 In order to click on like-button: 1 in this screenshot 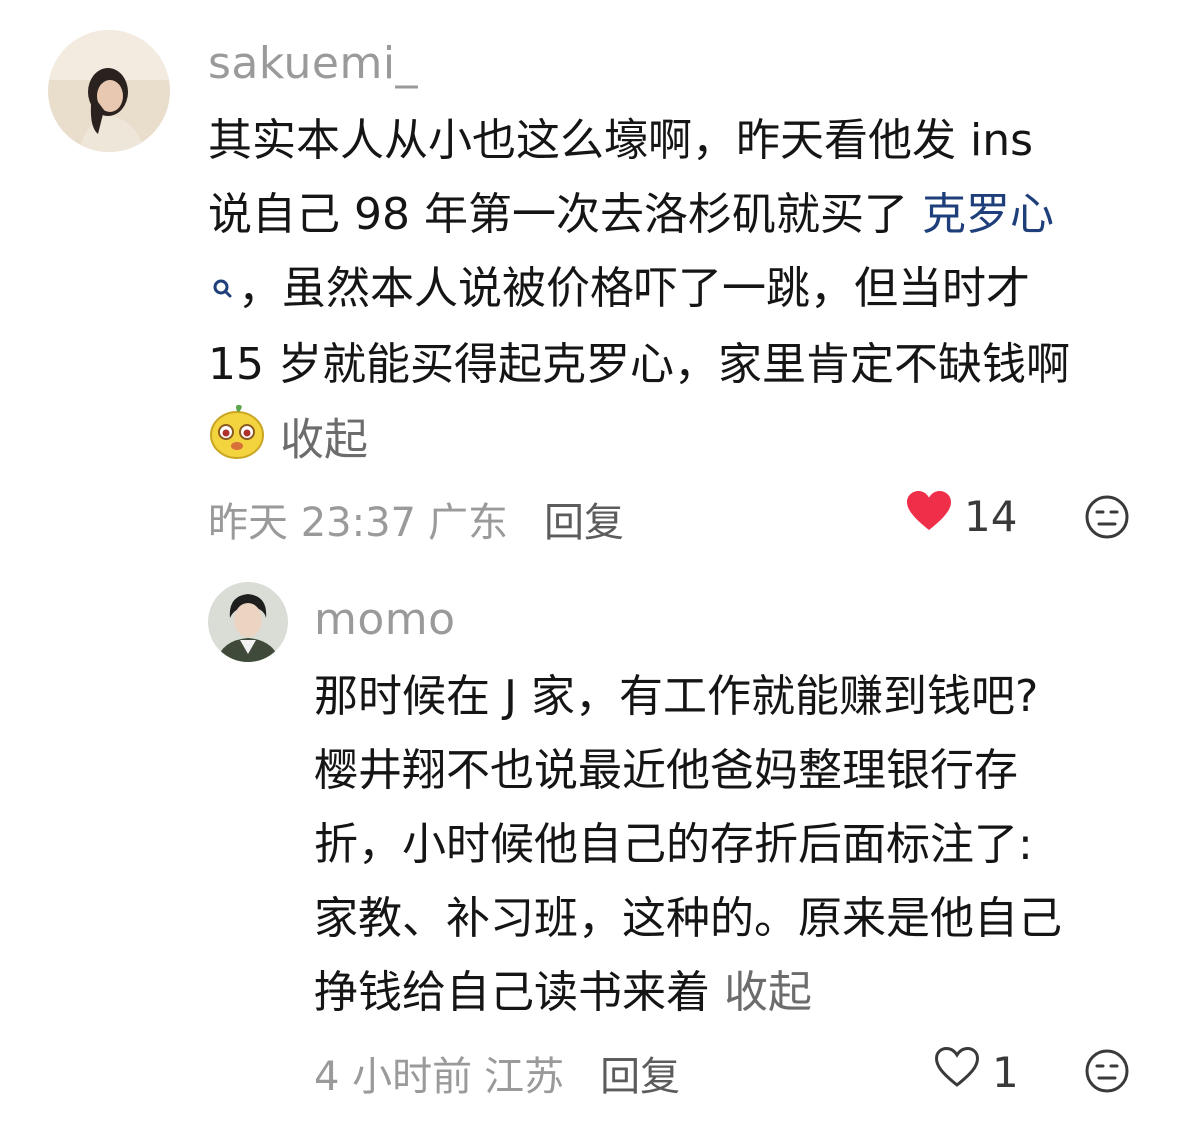, I will do `click(976, 1072)`.